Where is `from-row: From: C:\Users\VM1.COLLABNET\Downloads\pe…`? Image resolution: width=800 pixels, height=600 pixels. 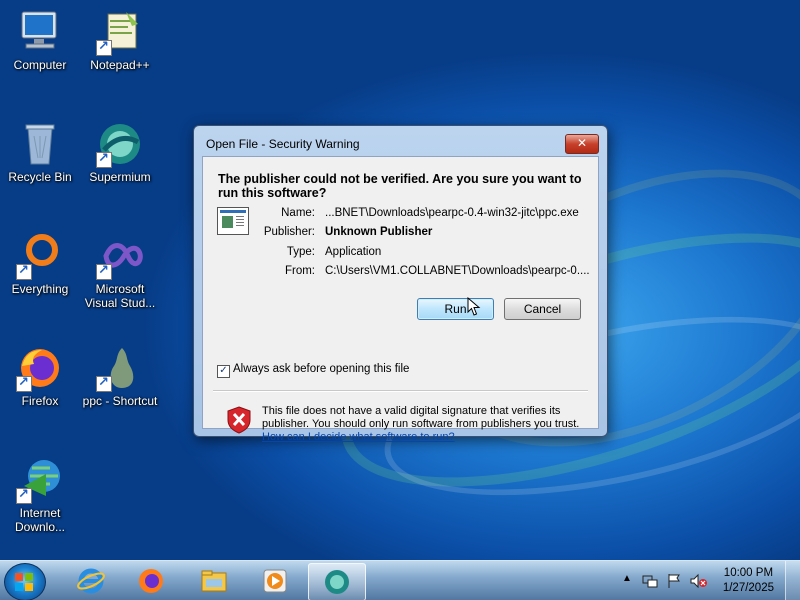
from-row: From: C:\Users\VM1.COLLABNET\Downloads\pe… is located at coordinates (426, 271).